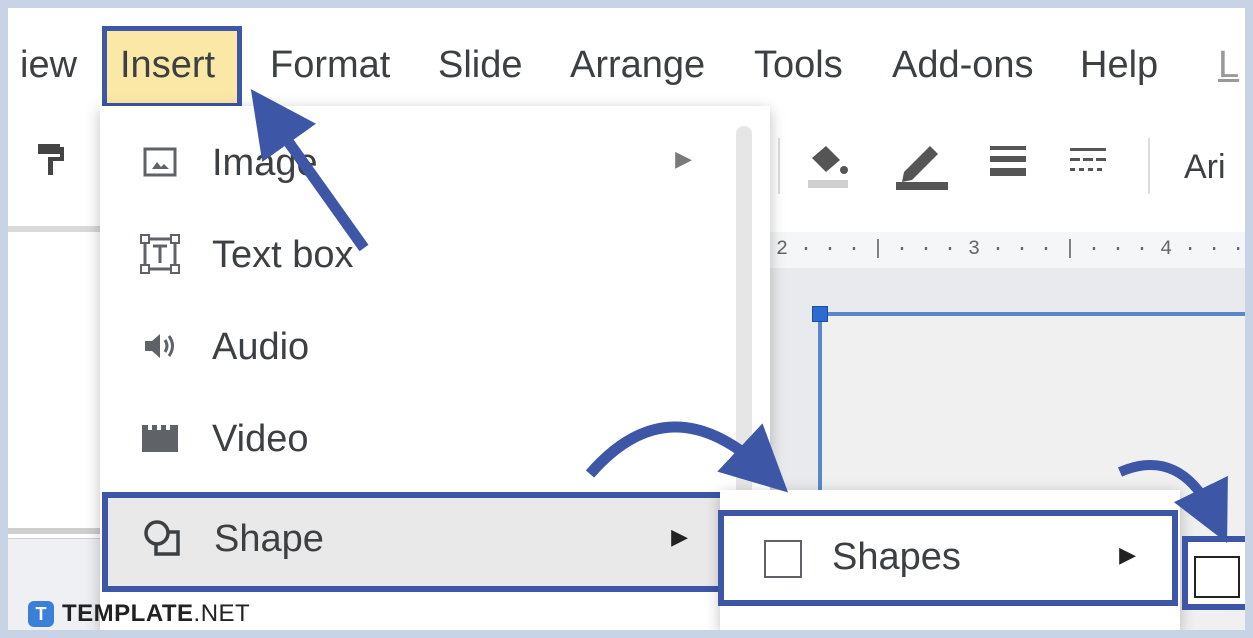 This screenshot has width=1253, height=638. What do you see at coordinates (309, 170) in the screenshot?
I see `arrow-to-insert` at bounding box center [309, 170].